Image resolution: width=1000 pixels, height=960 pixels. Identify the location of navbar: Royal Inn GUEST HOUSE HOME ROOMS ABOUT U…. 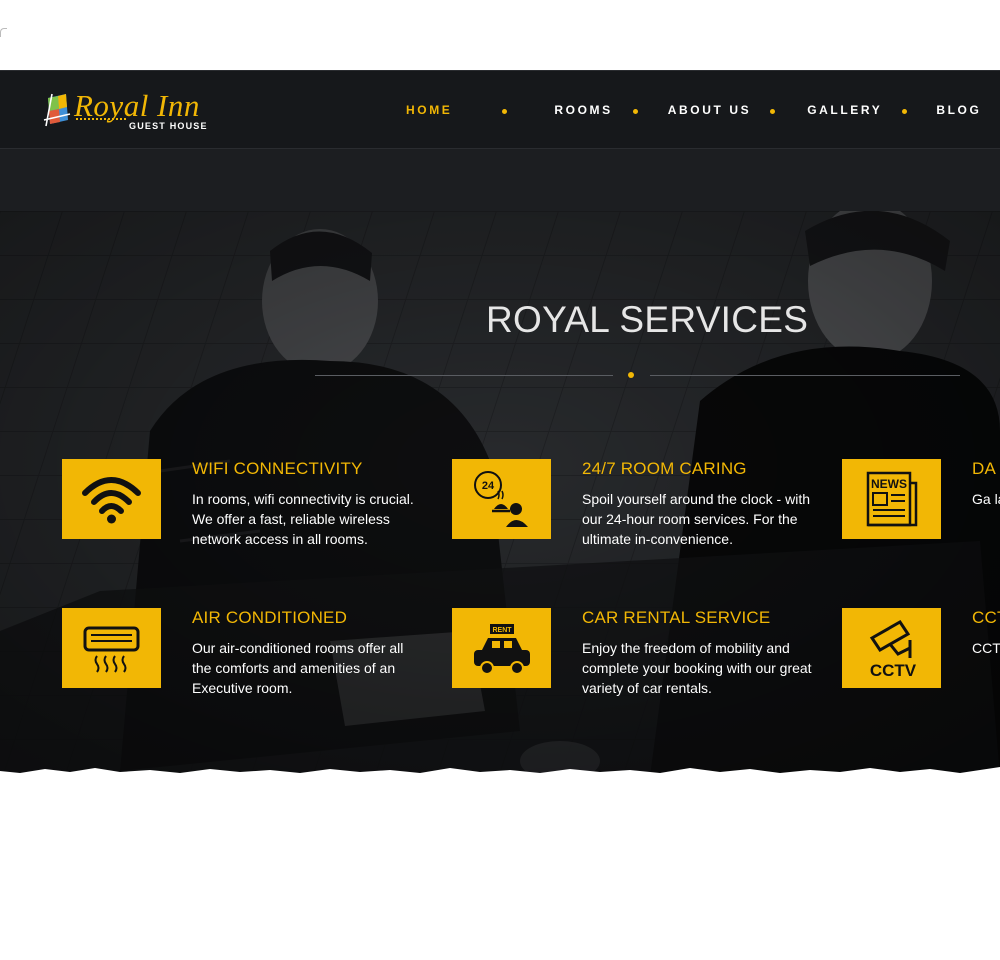
(500, 109).